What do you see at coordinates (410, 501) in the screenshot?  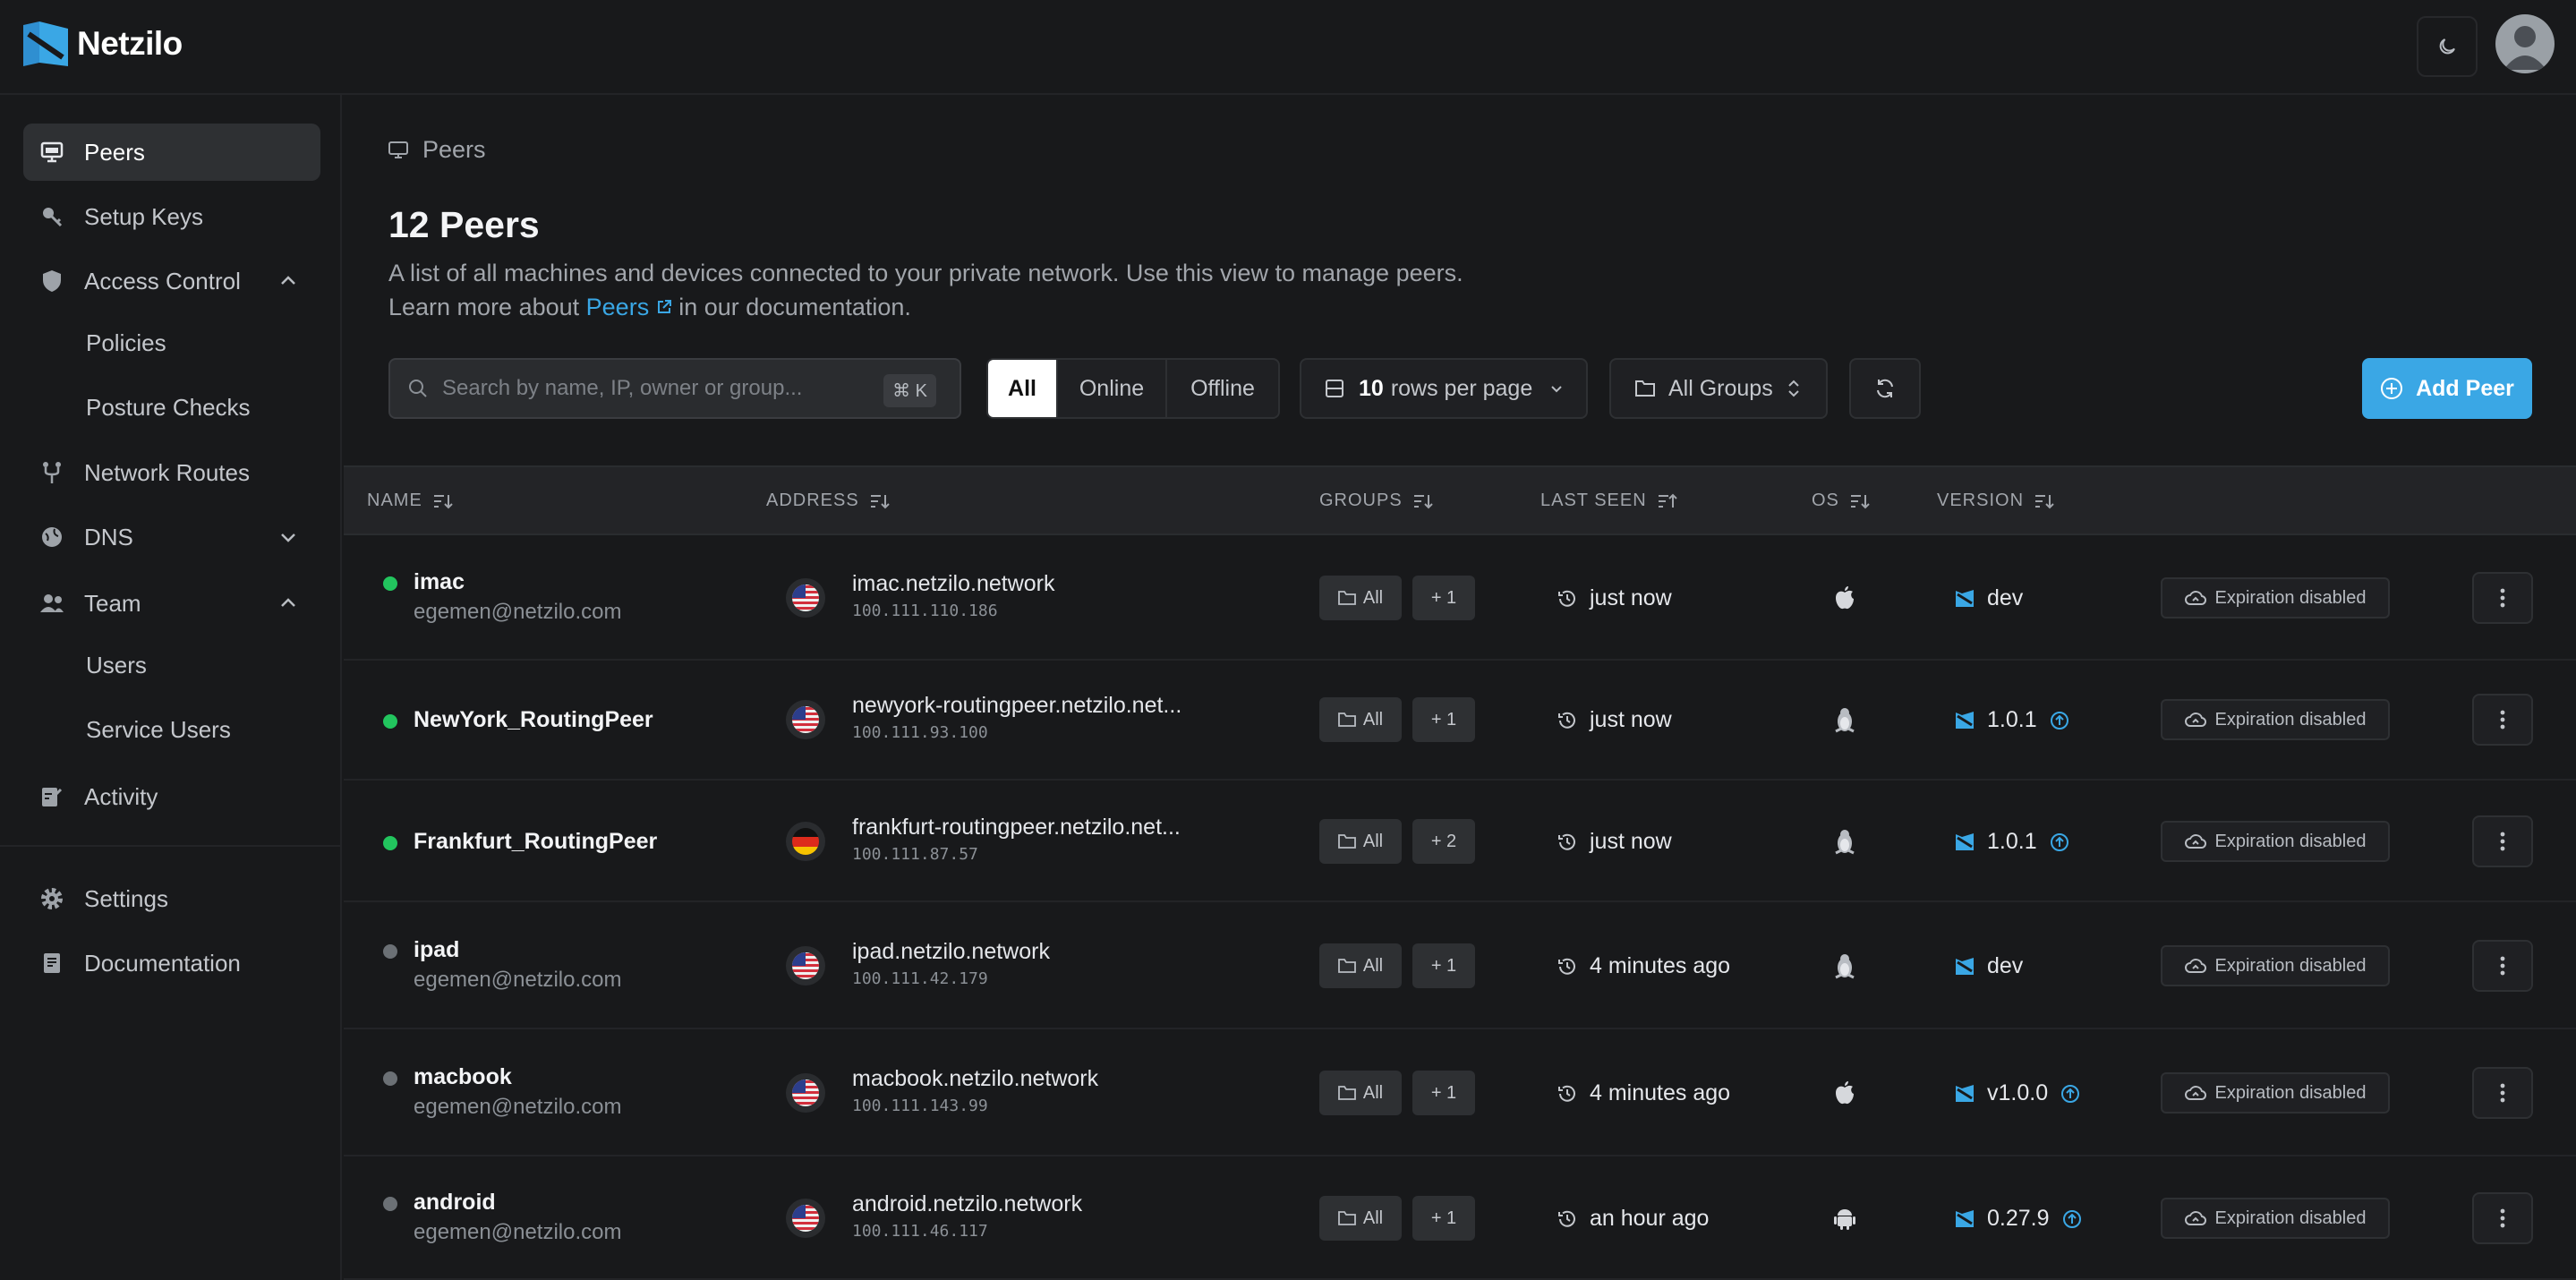 I see `column-header-name: NAME` at bounding box center [410, 501].